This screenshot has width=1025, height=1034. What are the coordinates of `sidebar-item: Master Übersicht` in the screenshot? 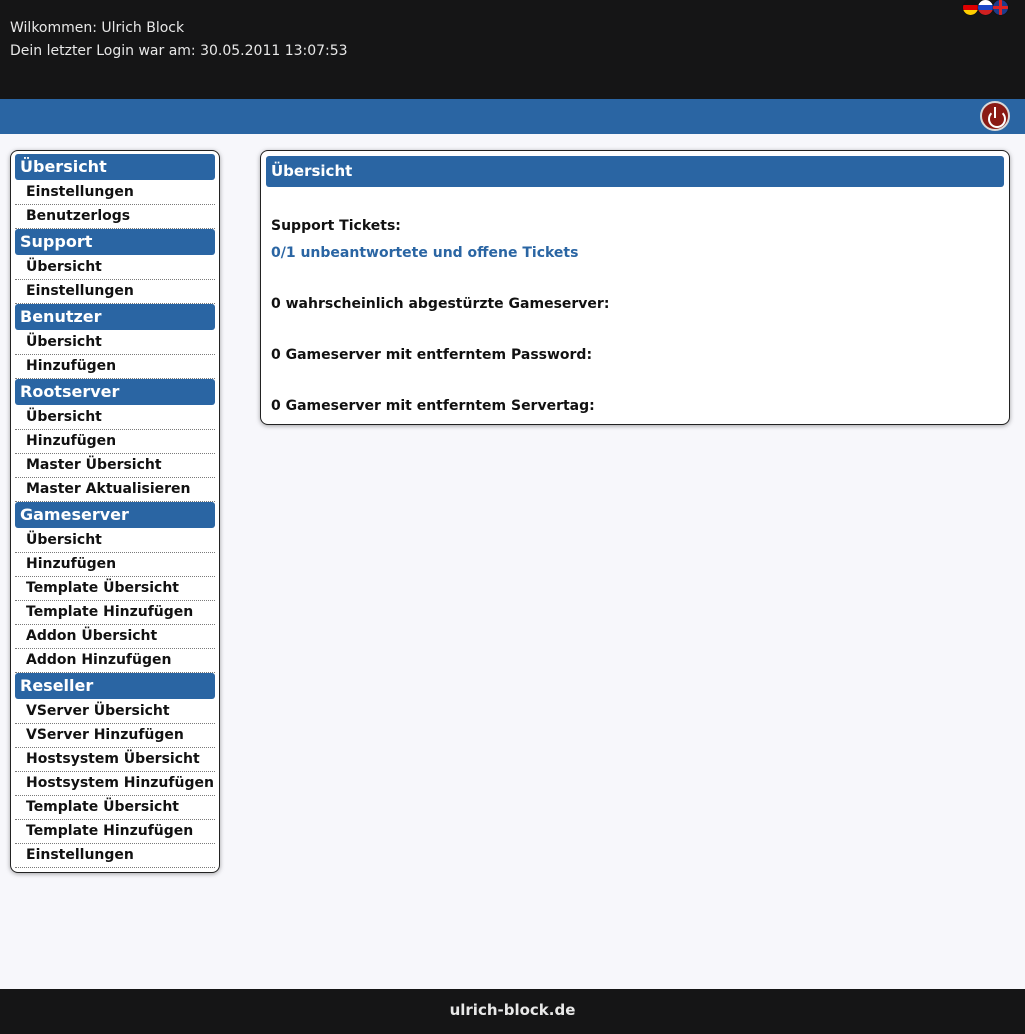 It's located at (115, 466).